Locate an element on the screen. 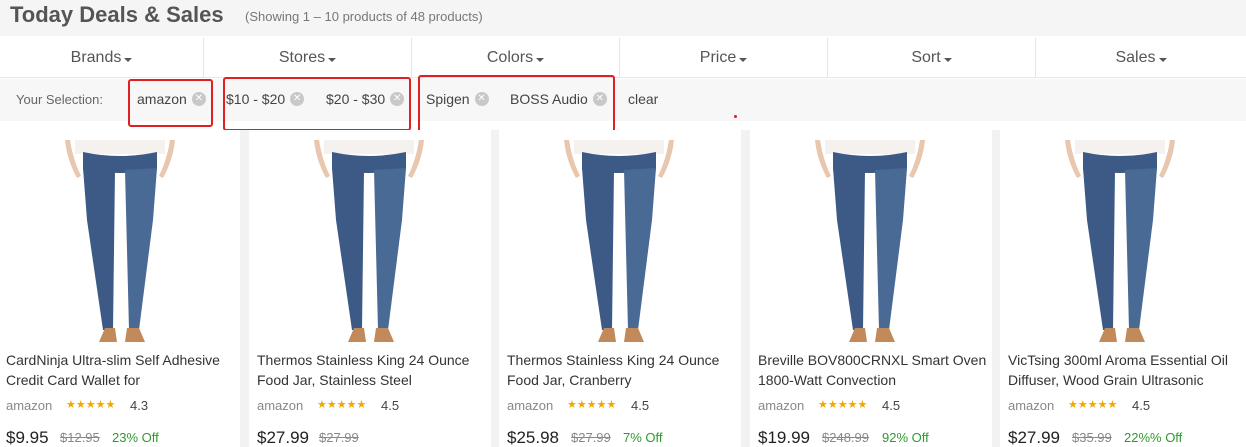 The height and width of the screenshot is (447, 1246). filter-stores: Stores is located at coordinates (308, 58).